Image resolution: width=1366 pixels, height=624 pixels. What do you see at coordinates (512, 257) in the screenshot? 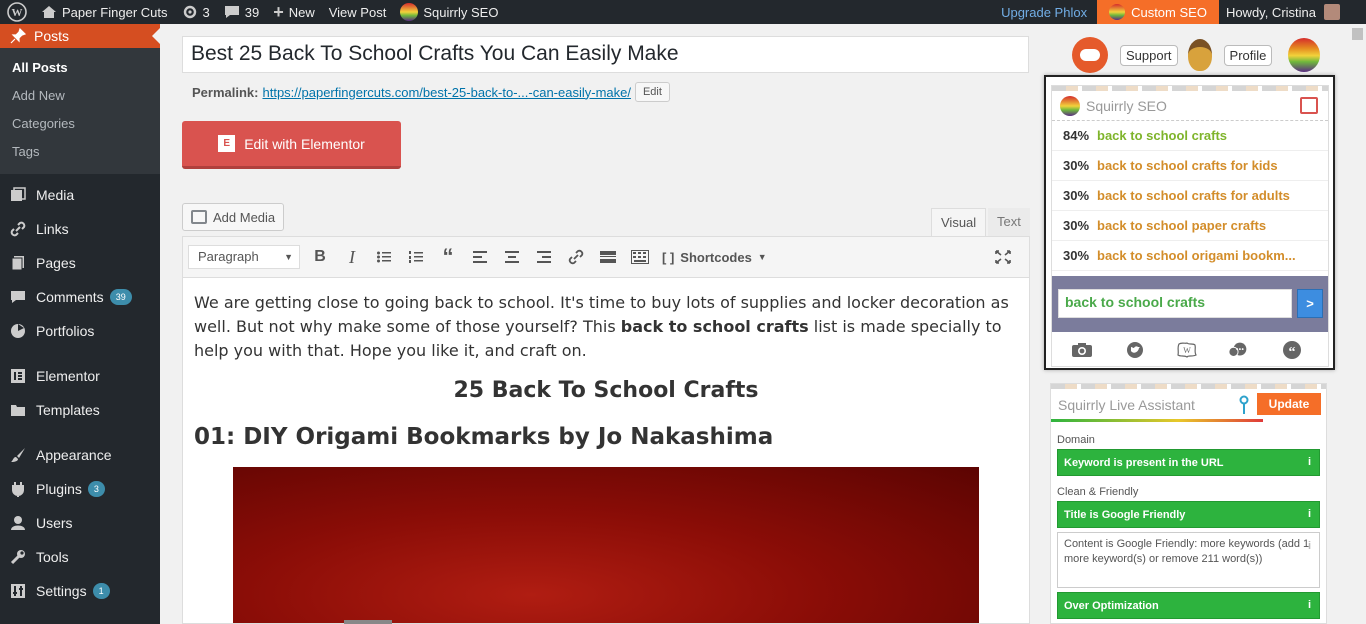
I see `align-center-button` at bounding box center [512, 257].